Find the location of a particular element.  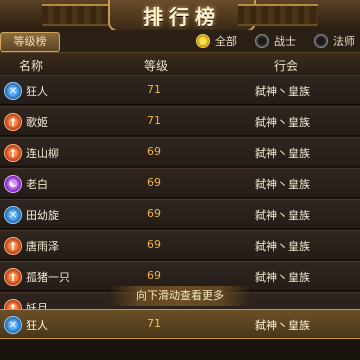

column-level-header: 等级 is located at coordinates (156, 66).